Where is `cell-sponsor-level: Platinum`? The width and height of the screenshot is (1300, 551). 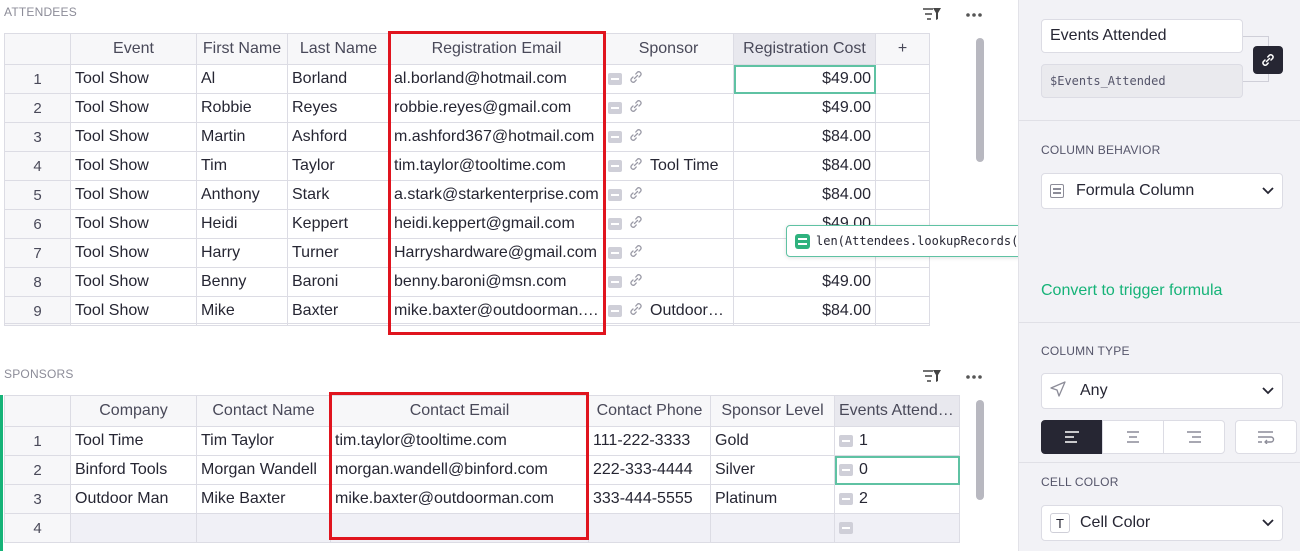 cell-sponsor-level: Platinum is located at coordinates (772, 499).